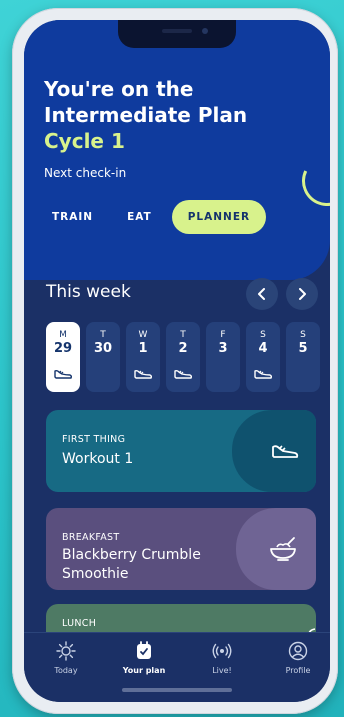 The width and height of the screenshot is (344, 717). I want to click on sun-icon, so click(66, 651).